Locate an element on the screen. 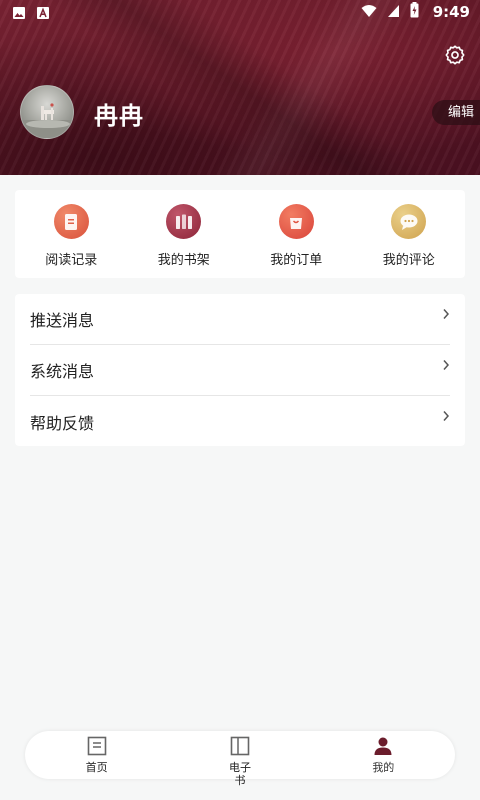 The height and width of the screenshot is (800, 480). bottom-nav: 首页 电子书 我的 is located at coordinates (240, 759).